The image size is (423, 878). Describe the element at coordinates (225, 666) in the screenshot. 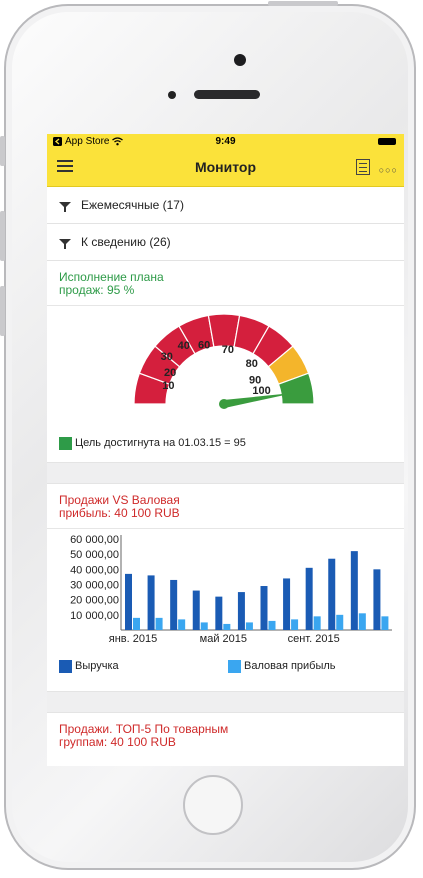

I see `sales-legend: Выручка Валовая прибыль` at that location.